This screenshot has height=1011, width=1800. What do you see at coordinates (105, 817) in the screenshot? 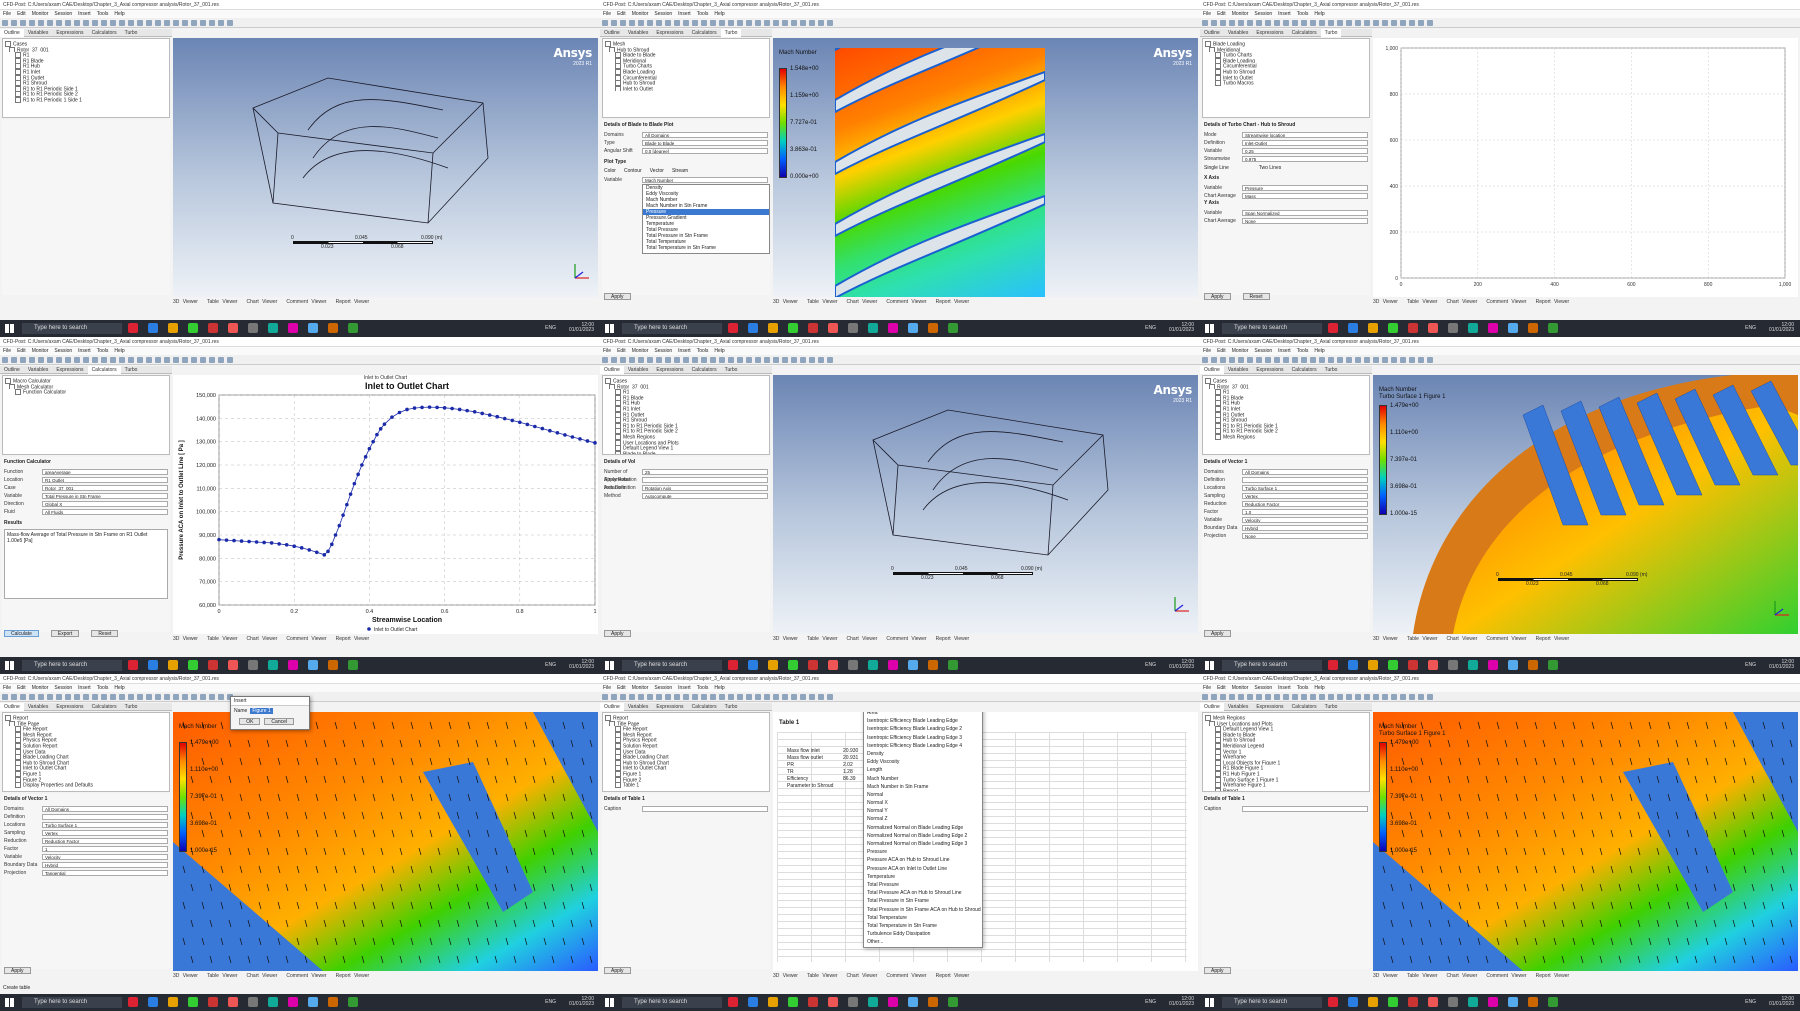
I see `field-value` at bounding box center [105, 817].